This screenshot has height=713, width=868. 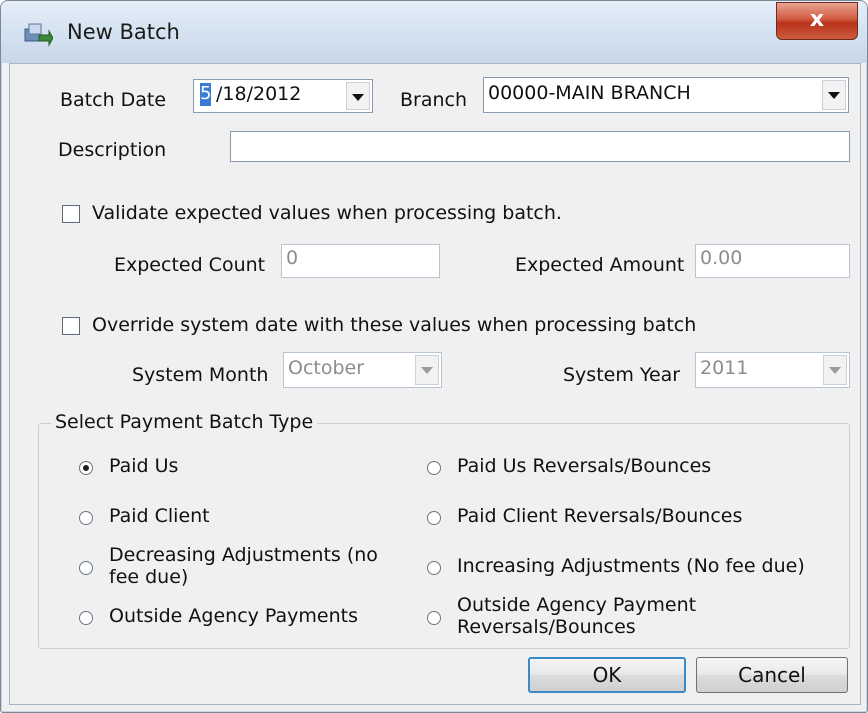 What do you see at coordinates (205, 94) in the screenshot?
I see `batch-date-month-selection: 5` at bounding box center [205, 94].